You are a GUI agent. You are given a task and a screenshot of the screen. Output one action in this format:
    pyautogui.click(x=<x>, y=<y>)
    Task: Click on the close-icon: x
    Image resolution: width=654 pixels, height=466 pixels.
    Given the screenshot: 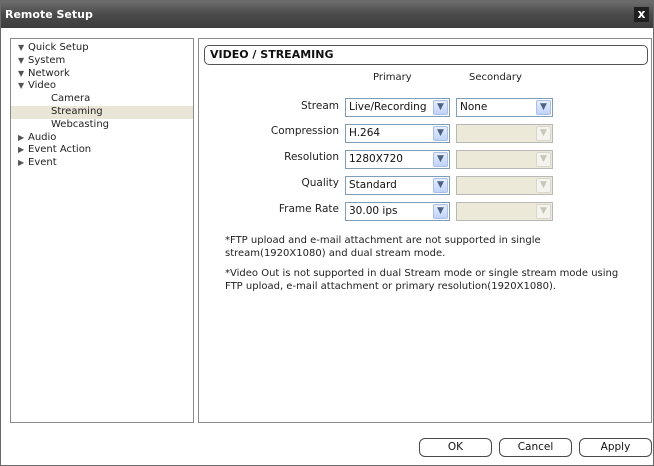 What is the action you would take?
    pyautogui.click(x=641, y=14)
    